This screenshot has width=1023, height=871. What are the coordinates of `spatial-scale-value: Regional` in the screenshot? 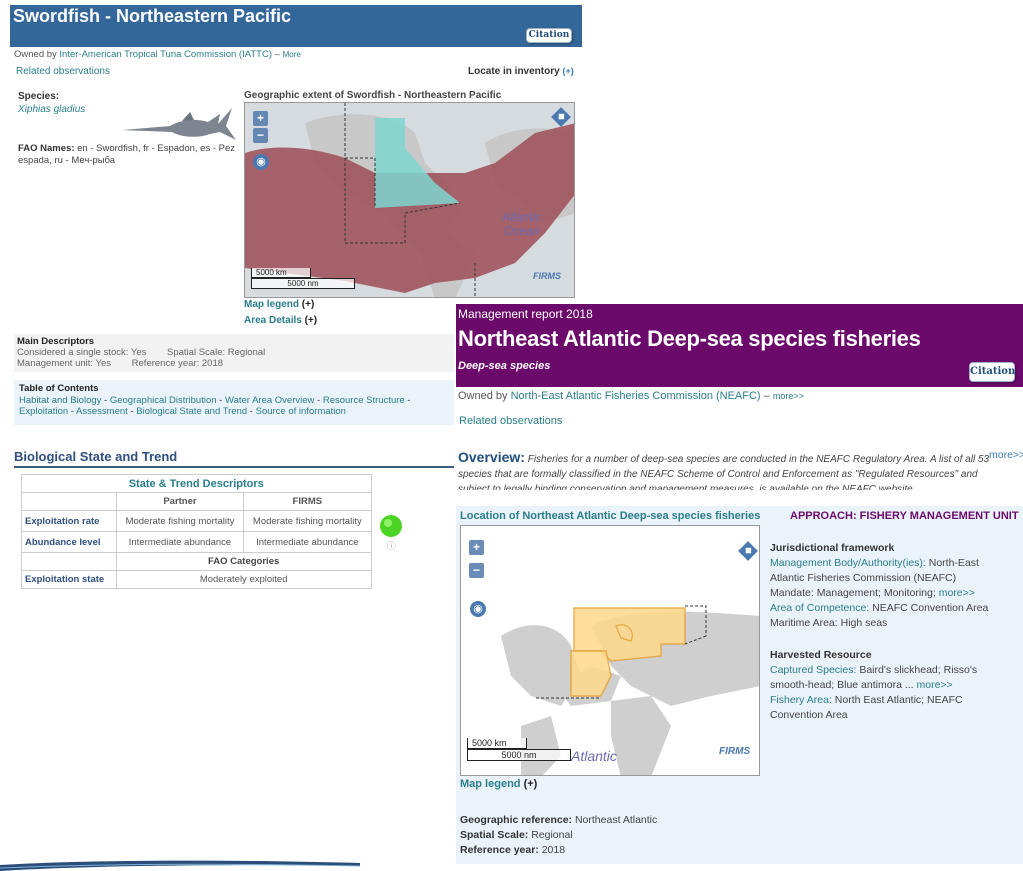 It's located at (552, 835).